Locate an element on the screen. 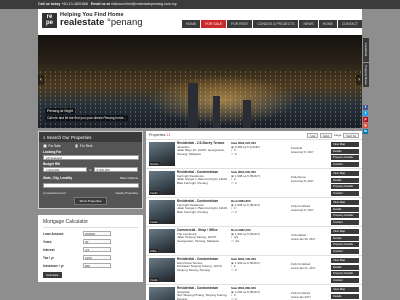  nav-news: NEWS is located at coordinates (308, 24).